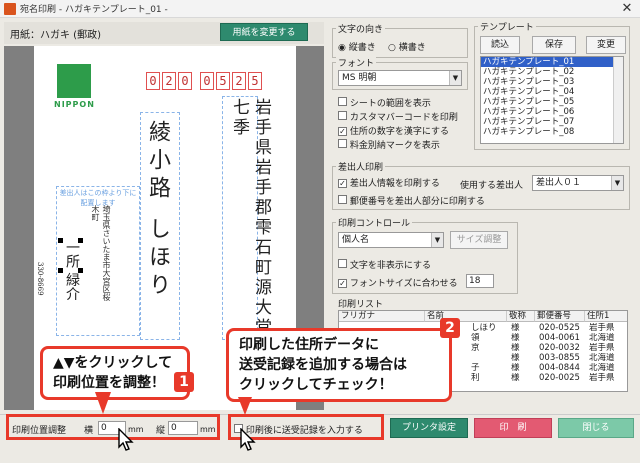 The width and height of the screenshot is (640, 463). What do you see at coordinates (606, 45) in the screenshot?
I see `template-change-button: 変更` at bounding box center [606, 45].